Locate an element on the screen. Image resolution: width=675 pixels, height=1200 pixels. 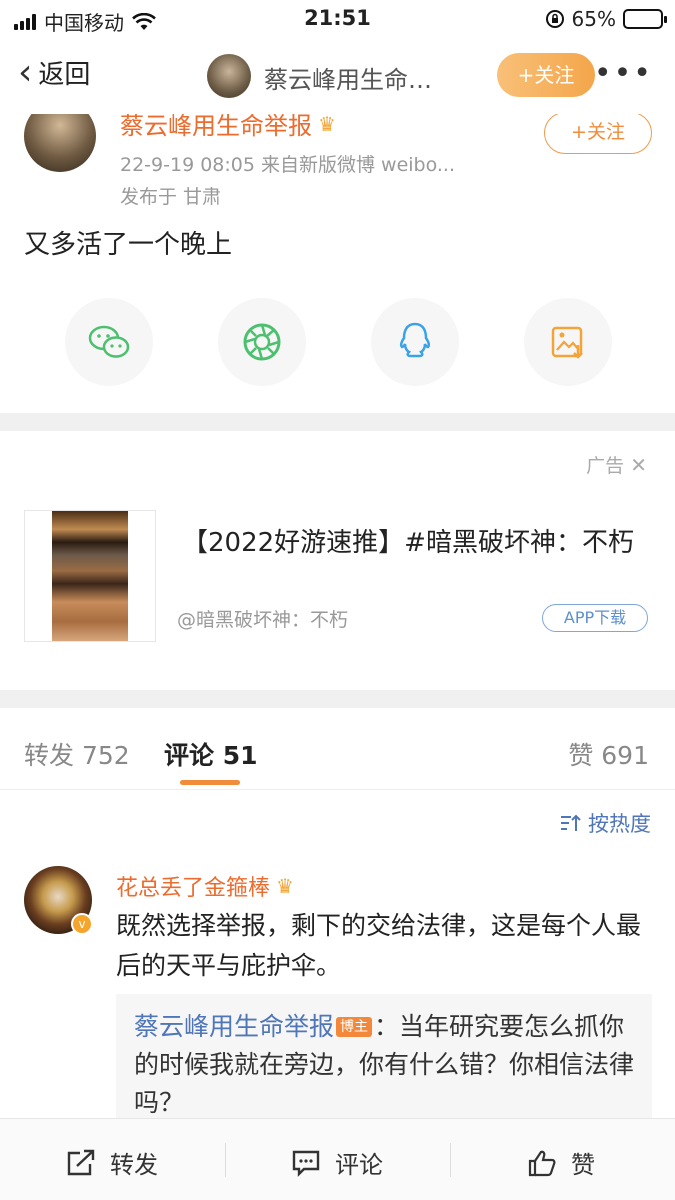
back-label: 返回 is located at coordinates (64, 75).